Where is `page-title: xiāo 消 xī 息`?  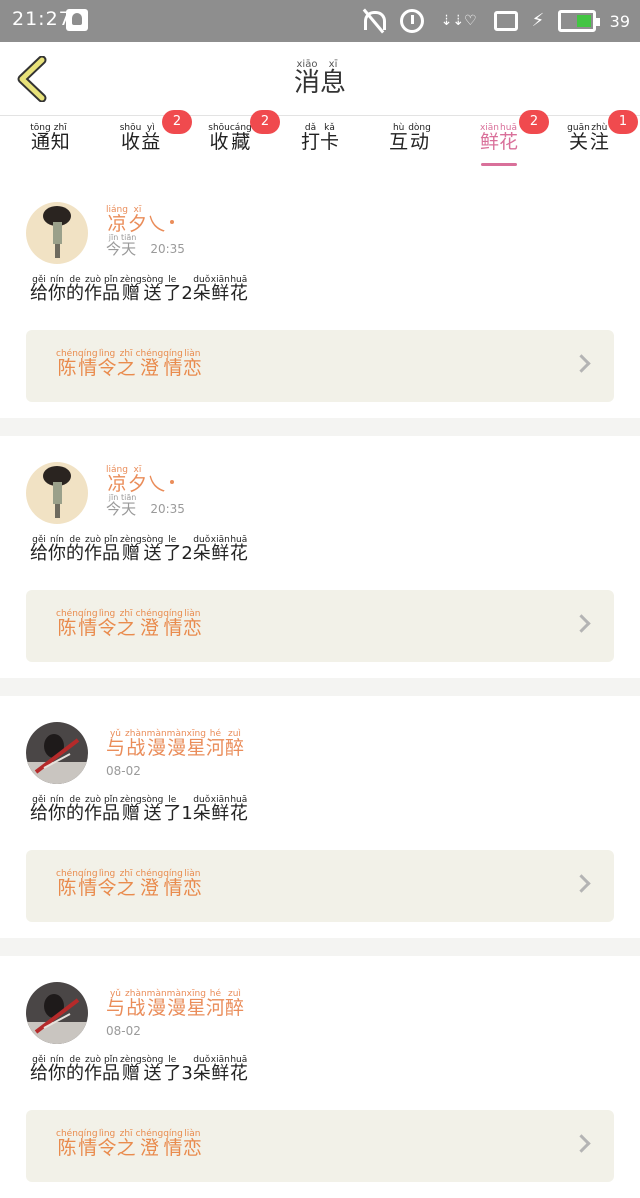
page-title: xiāo 消 xī 息 is located at coordinates (320, 78).